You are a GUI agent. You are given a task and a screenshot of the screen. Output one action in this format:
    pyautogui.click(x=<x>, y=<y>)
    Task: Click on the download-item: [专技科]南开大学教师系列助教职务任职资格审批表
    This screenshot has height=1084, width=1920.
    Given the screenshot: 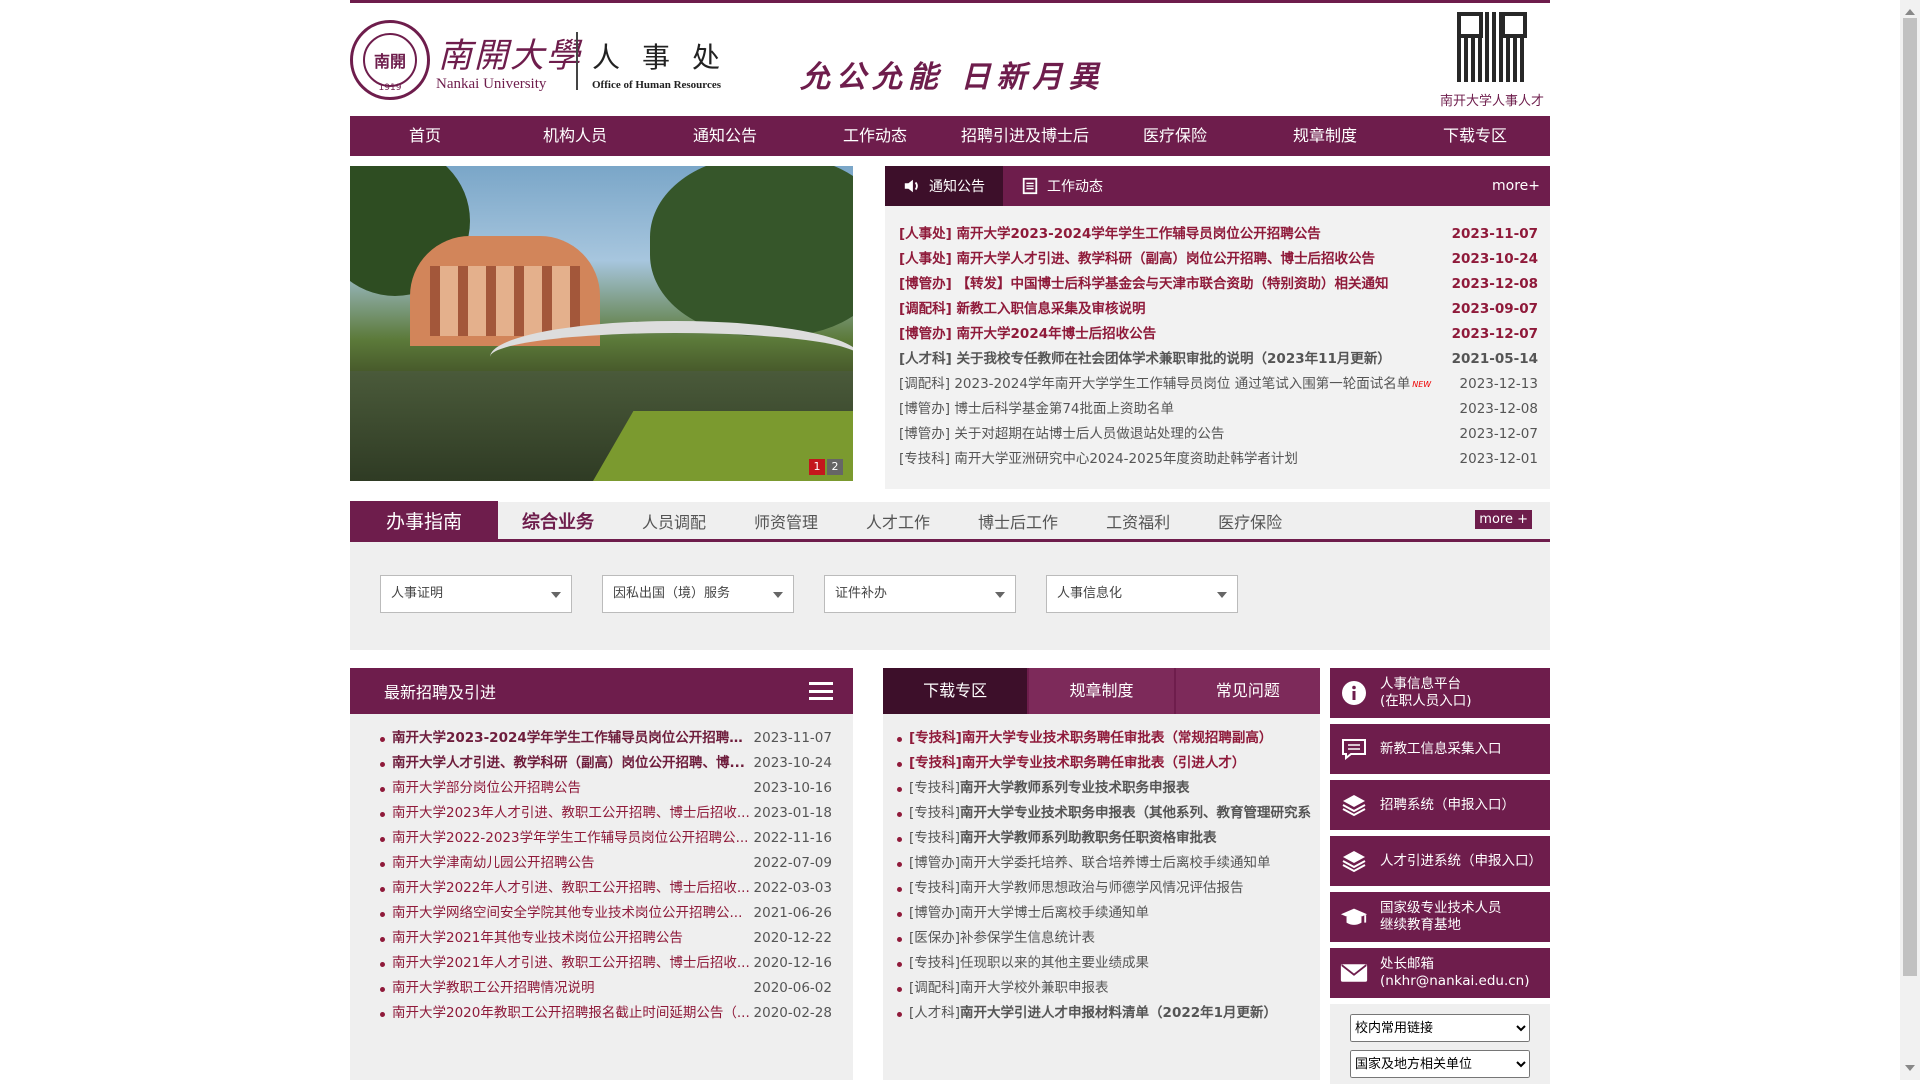 What is the action you would take?
    pyautogui.click(x=1107, y=838)
    